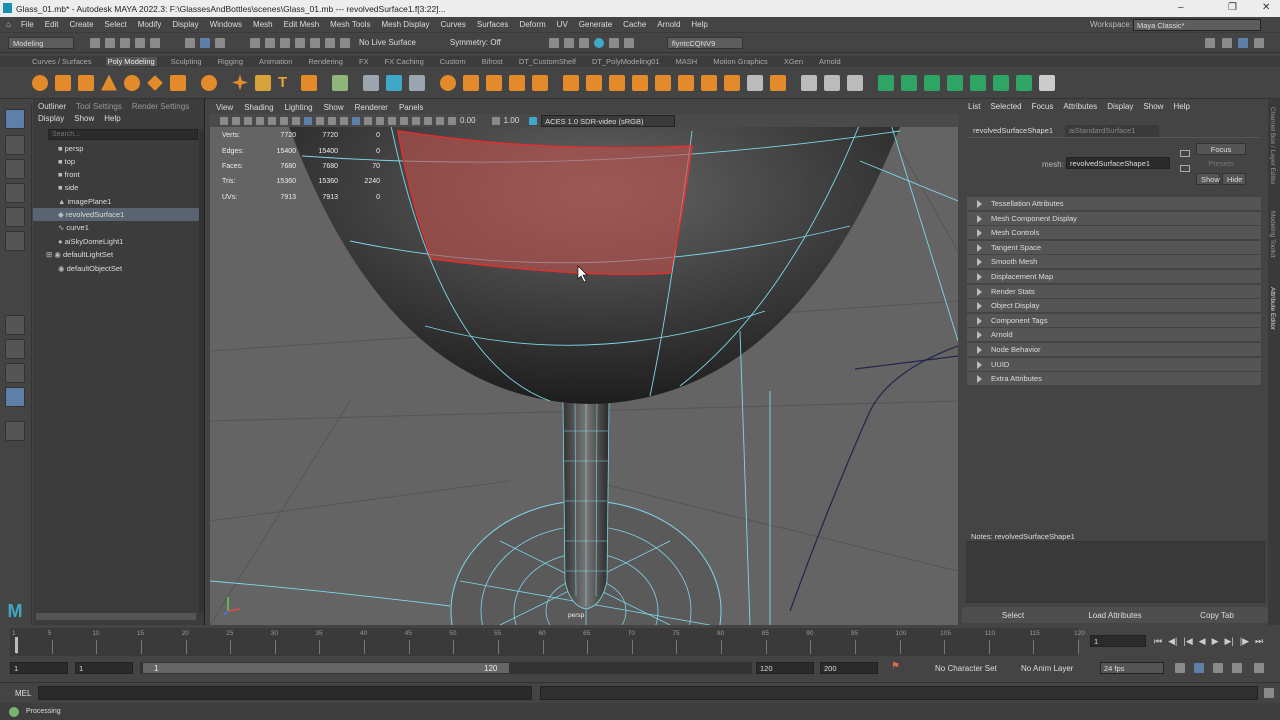 This screenshot has width=1280, height=720. What do you see at coordinates (270, 42) in the screenshot?
I see `snap-curve-icon` at bounding box center [270, 42].